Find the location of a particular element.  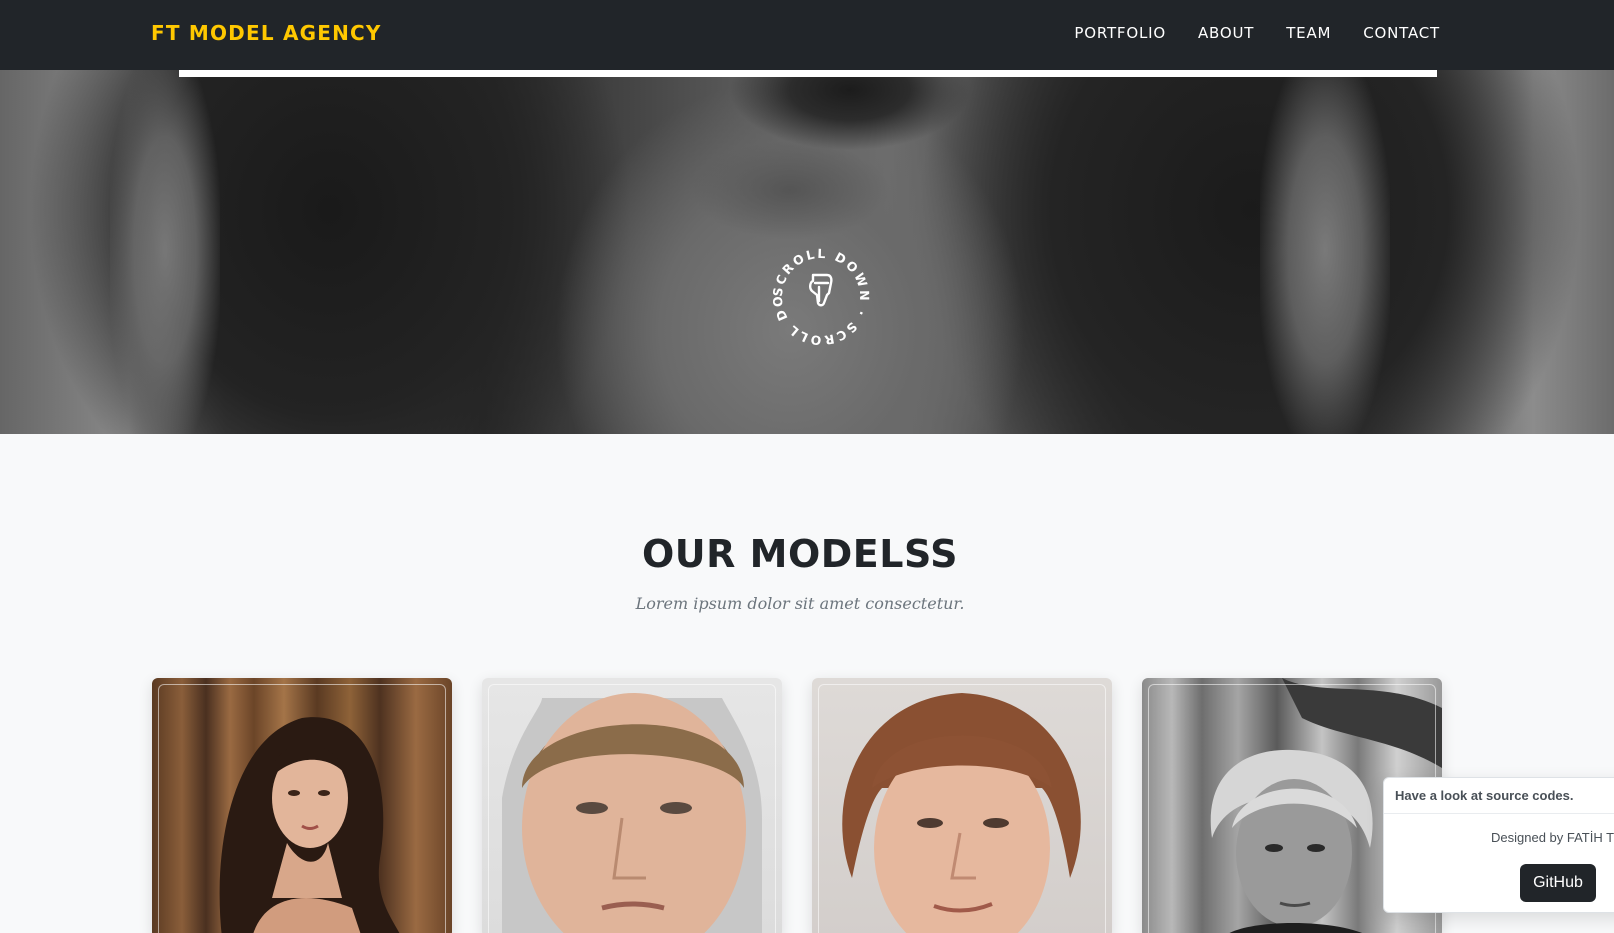

scroll-down-text: SCROLL DOWN · SCROLL DOWN · is located at coordinates (815, 290).